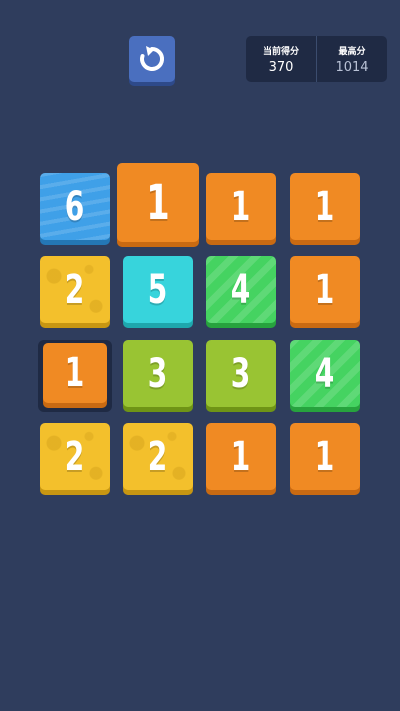 Image resolution: width=400 pixels, height=711 pixels. I want to click on tile-r1-c4: 1, so click(325, 206).